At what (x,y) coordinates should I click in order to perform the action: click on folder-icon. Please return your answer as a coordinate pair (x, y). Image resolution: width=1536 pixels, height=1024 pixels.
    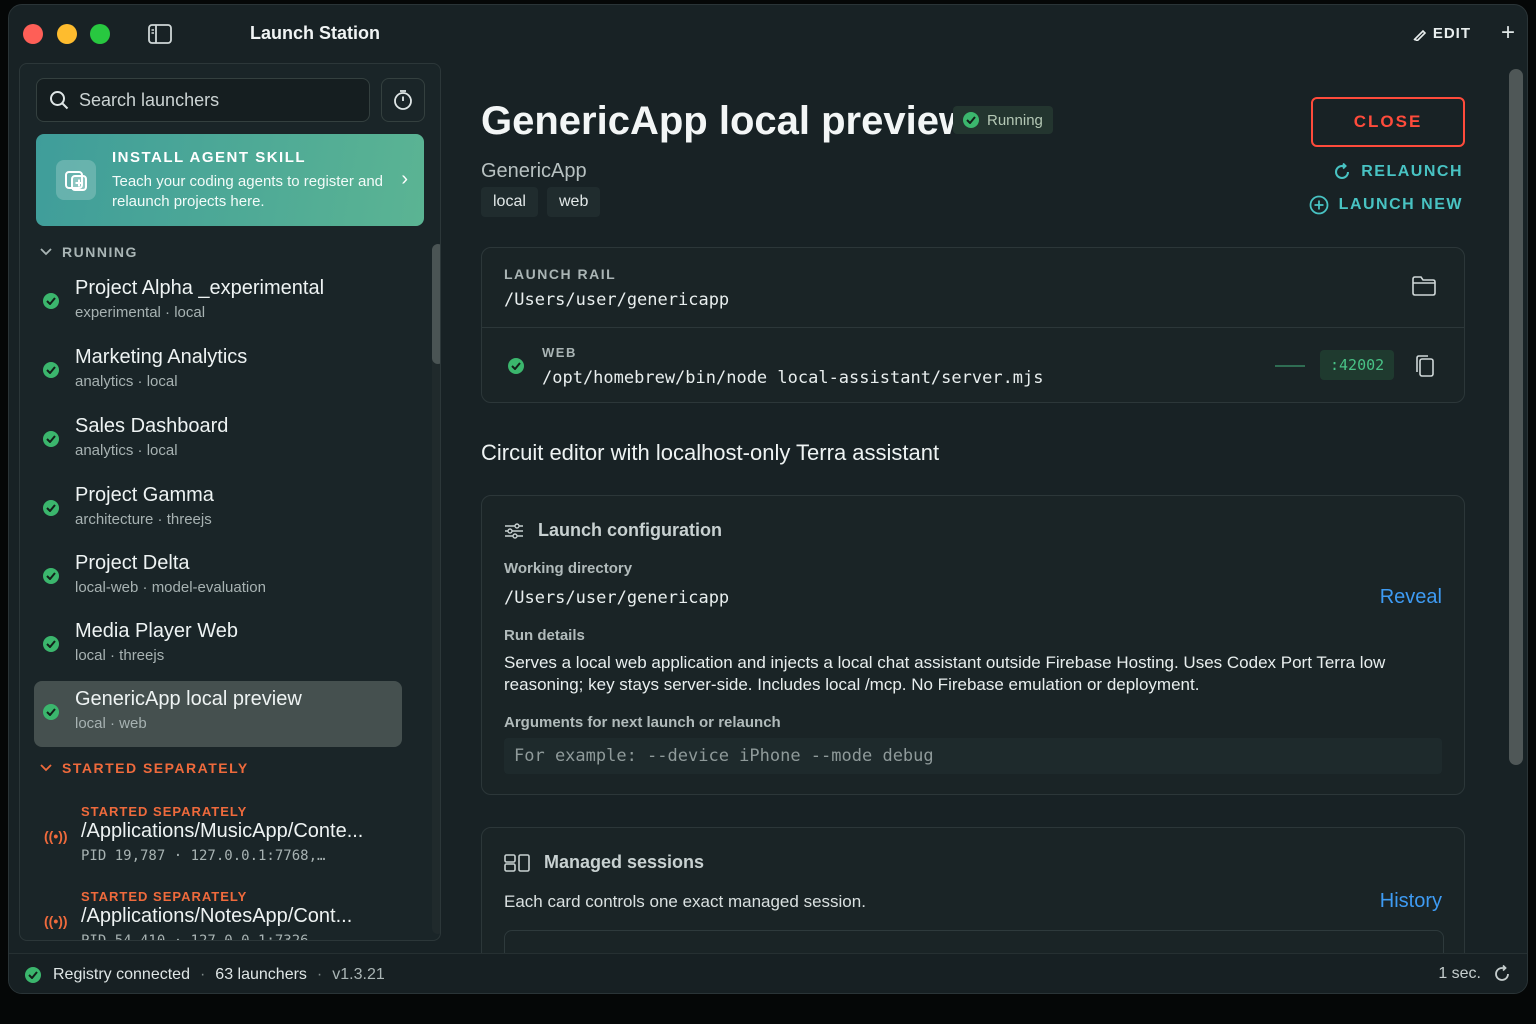
    Looking at the image, I should click on (1424, 288).